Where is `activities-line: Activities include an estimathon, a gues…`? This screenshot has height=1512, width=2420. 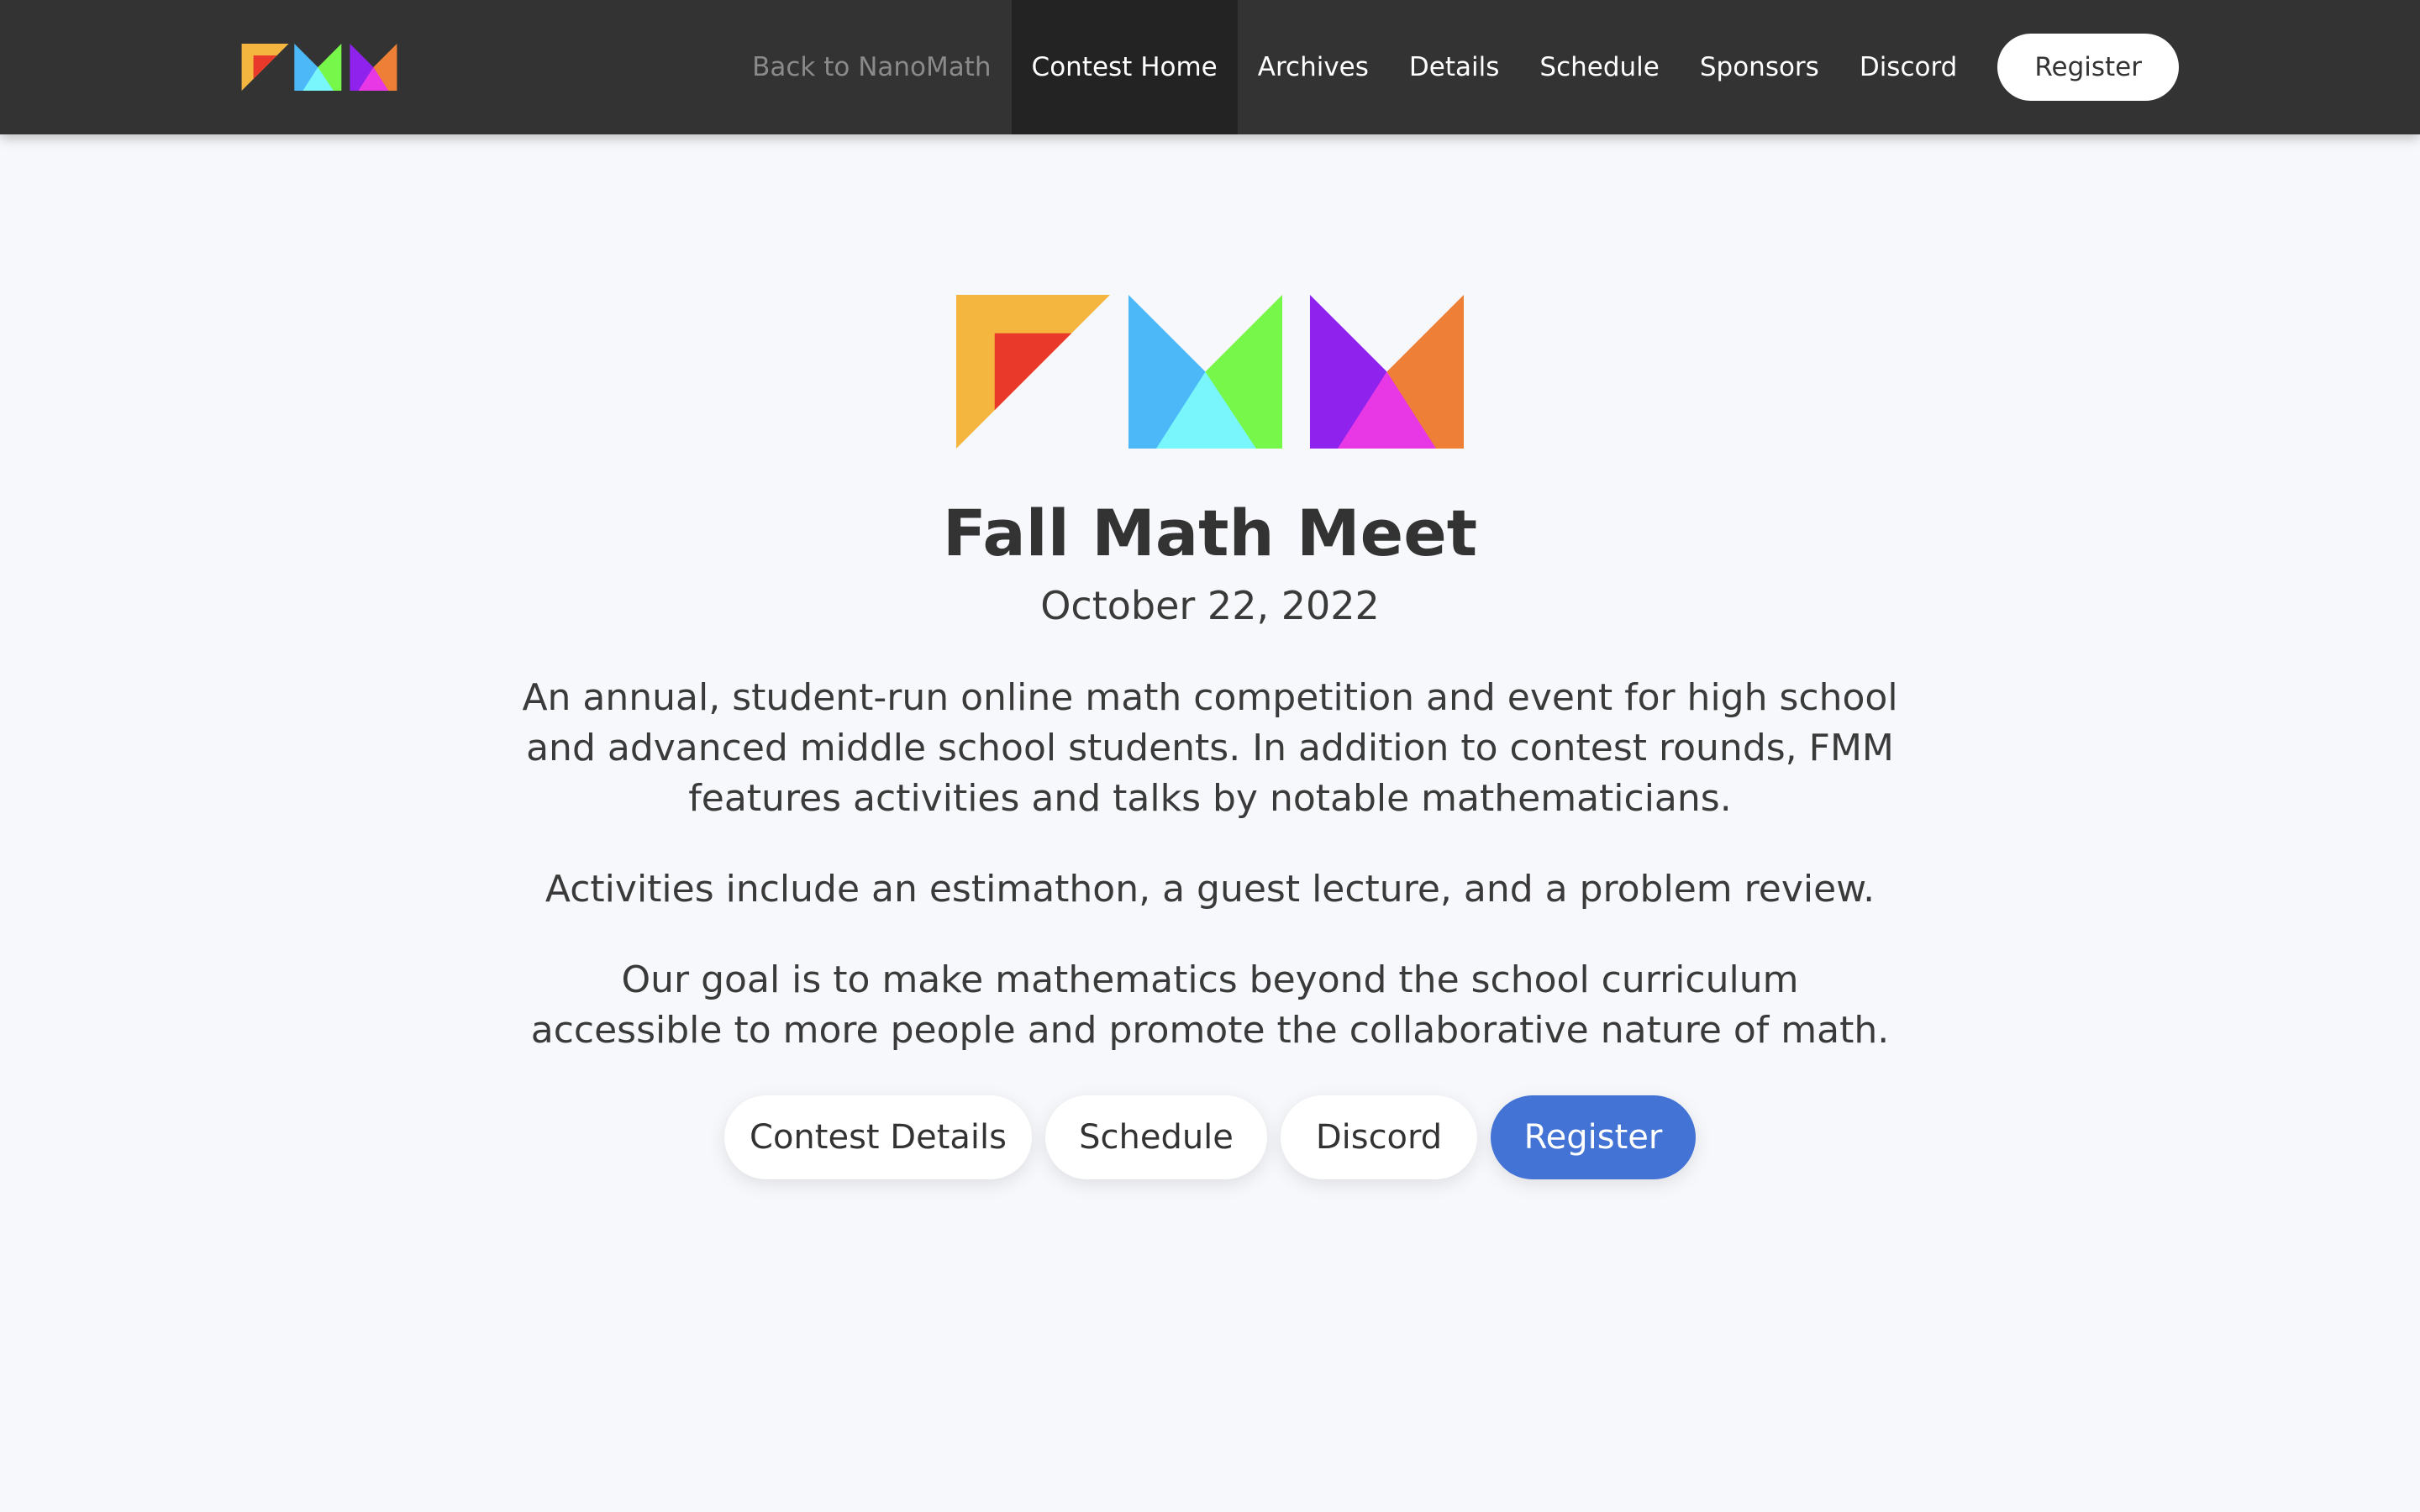 activities-line: Activities include an estimathon, a gues… is located at coordinates (1210, 889).